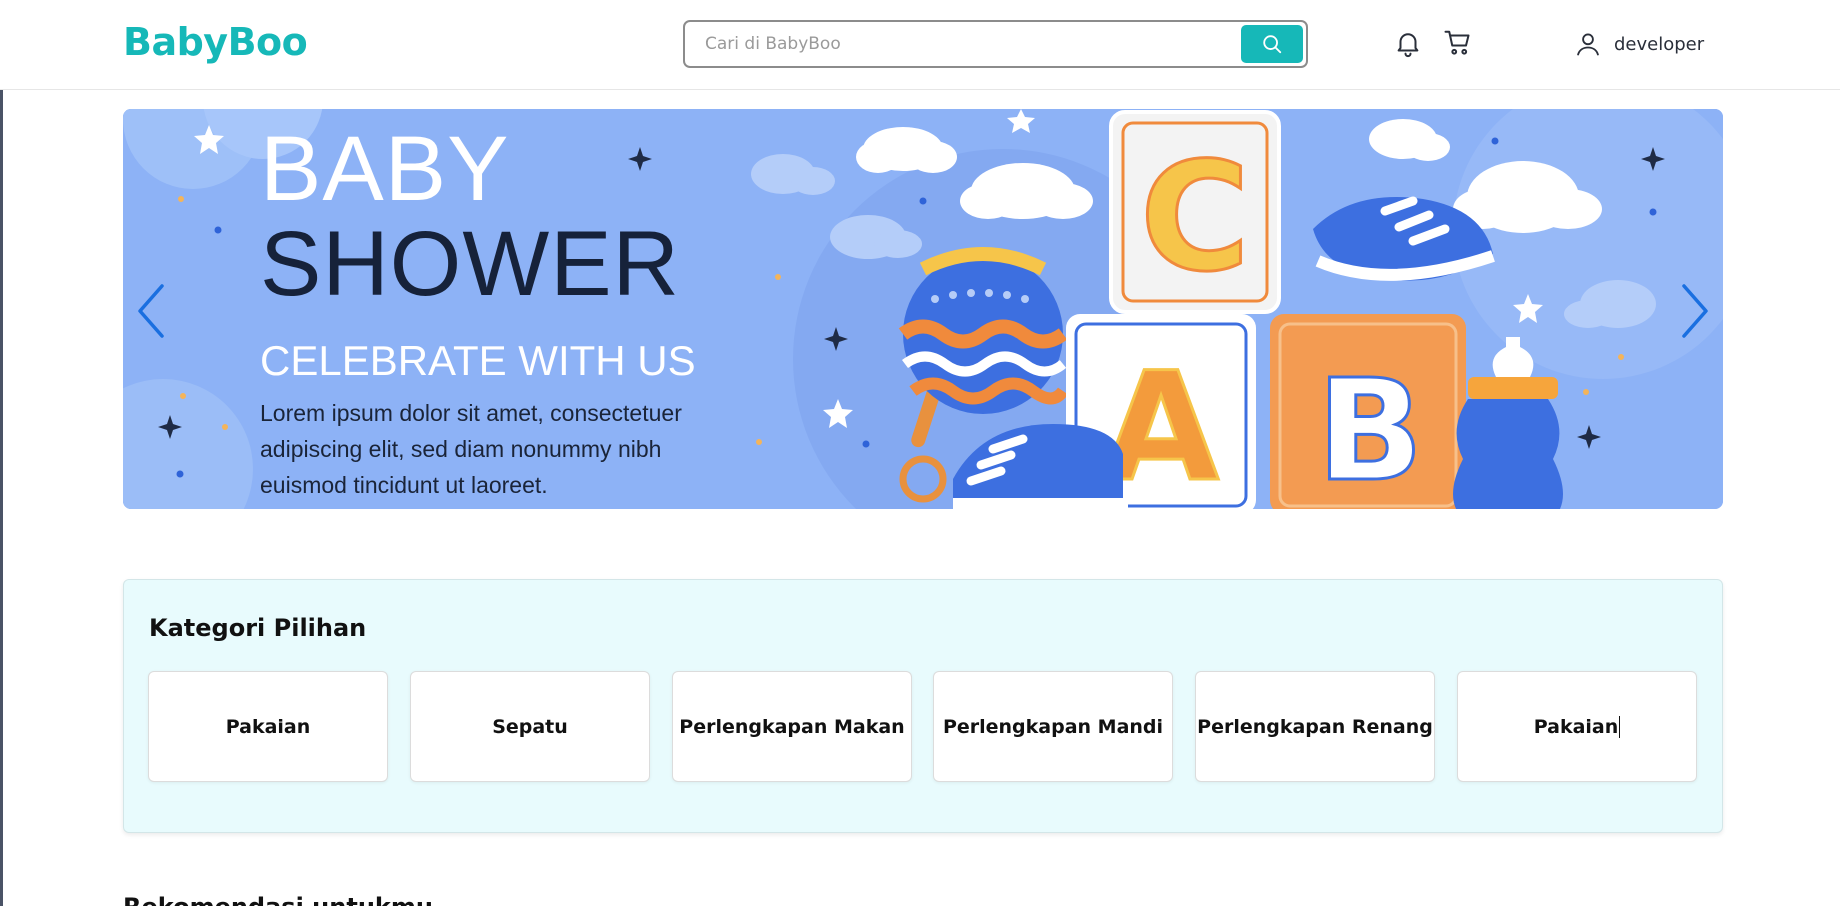 The height and width of the screenshot is (906, 1840). I want to click on window-edge, so click(1, 453).